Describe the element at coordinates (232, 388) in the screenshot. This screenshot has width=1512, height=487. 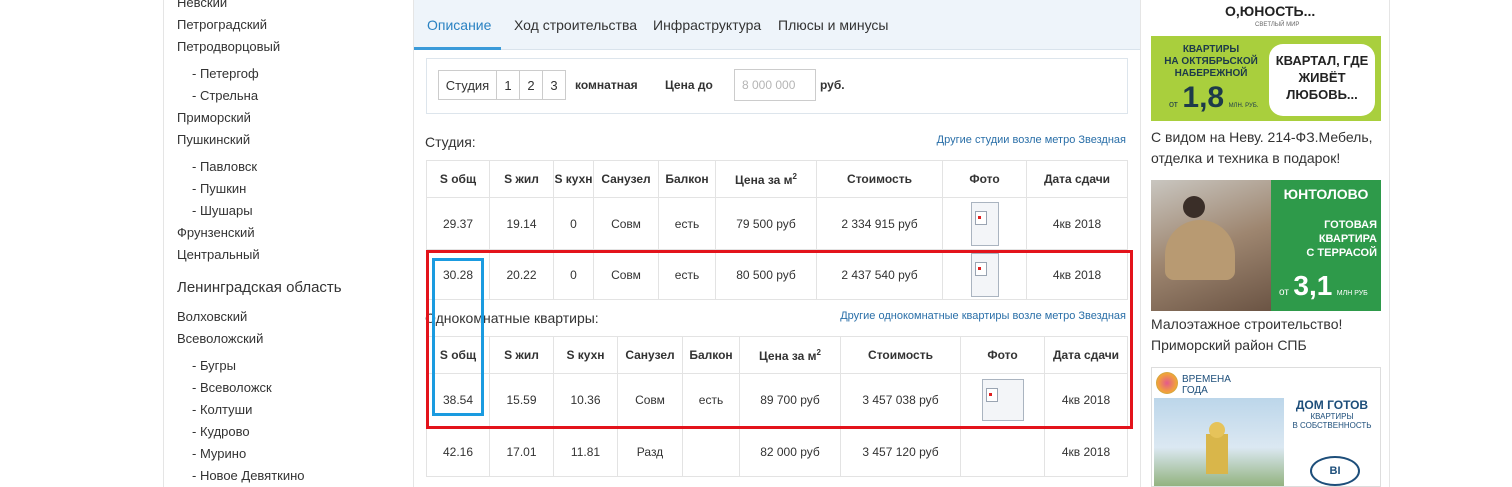
I see `subdistrict-link: - Всеволожск` at that location.